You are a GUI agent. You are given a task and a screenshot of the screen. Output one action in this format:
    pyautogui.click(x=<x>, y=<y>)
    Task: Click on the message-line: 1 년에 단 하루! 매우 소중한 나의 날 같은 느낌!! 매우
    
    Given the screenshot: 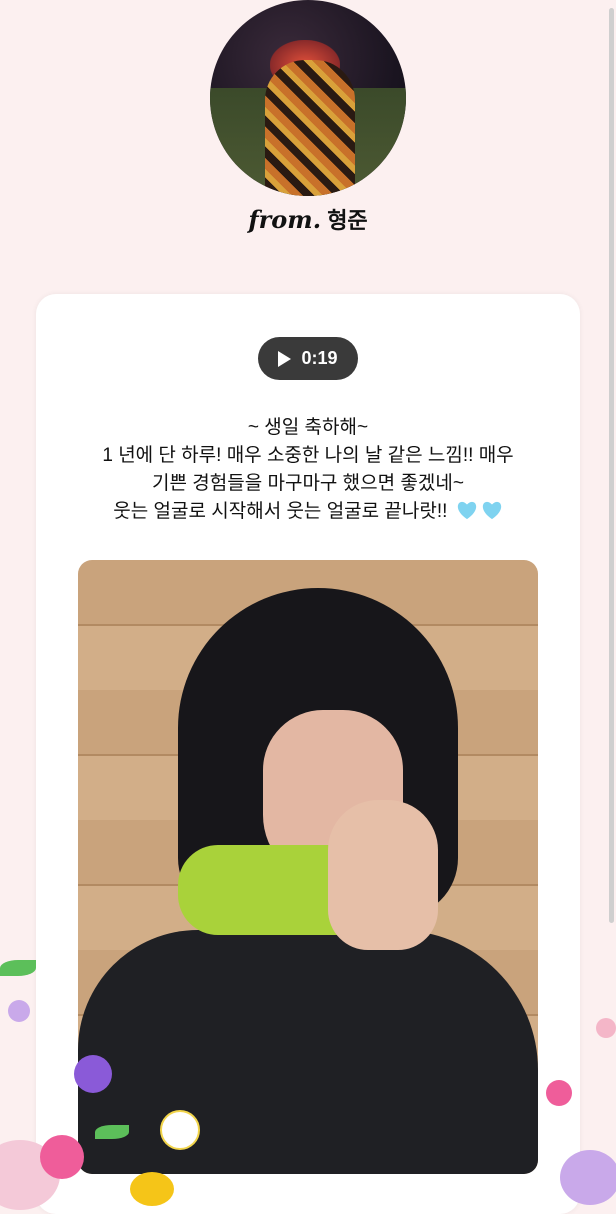 What is the action you would take?
    pyautogui.click(x=308, y=455)
    